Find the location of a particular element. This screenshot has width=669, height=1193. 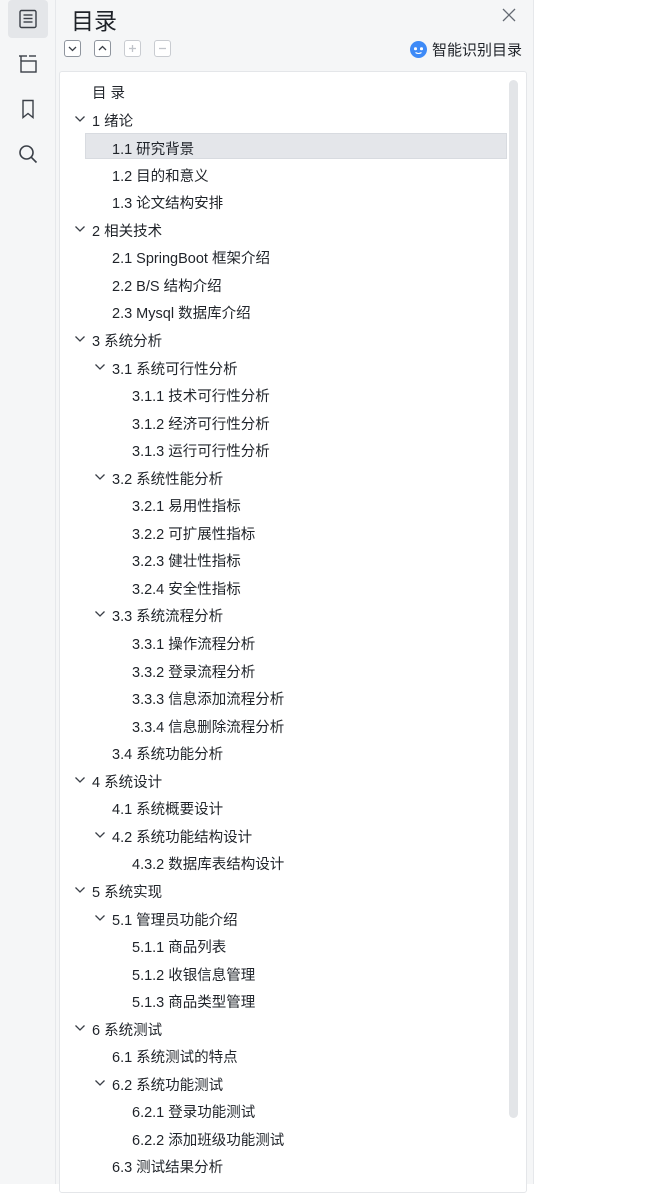

toc-item: 1 绪论 is located at coordinates (283, 119).